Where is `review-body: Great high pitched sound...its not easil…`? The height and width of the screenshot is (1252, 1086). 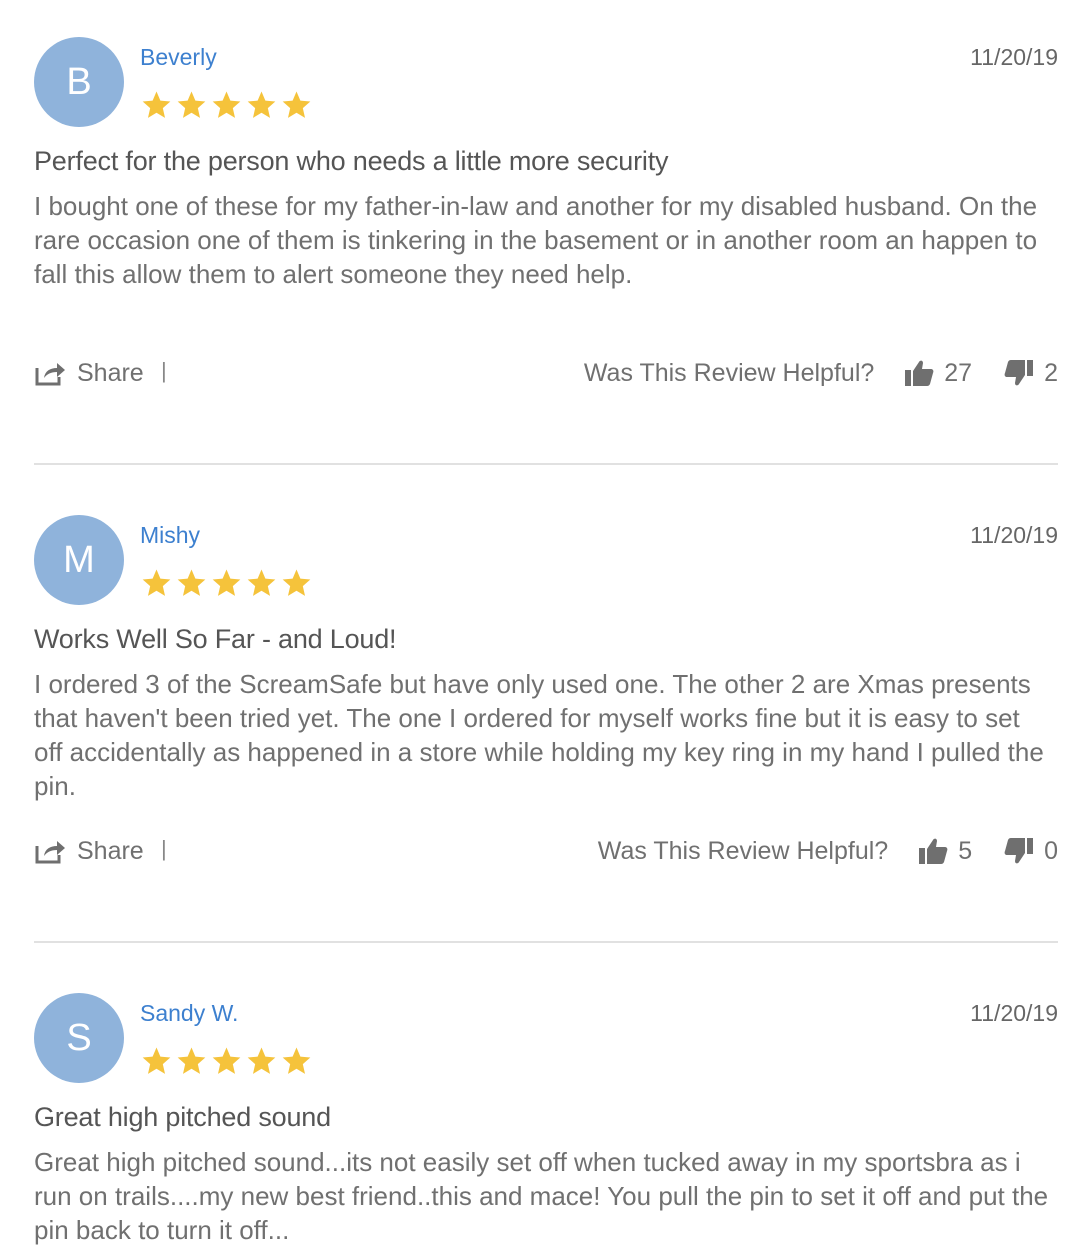
review-body: Great high pitched sound...its not easil… is located at coordinates (541, 1196).